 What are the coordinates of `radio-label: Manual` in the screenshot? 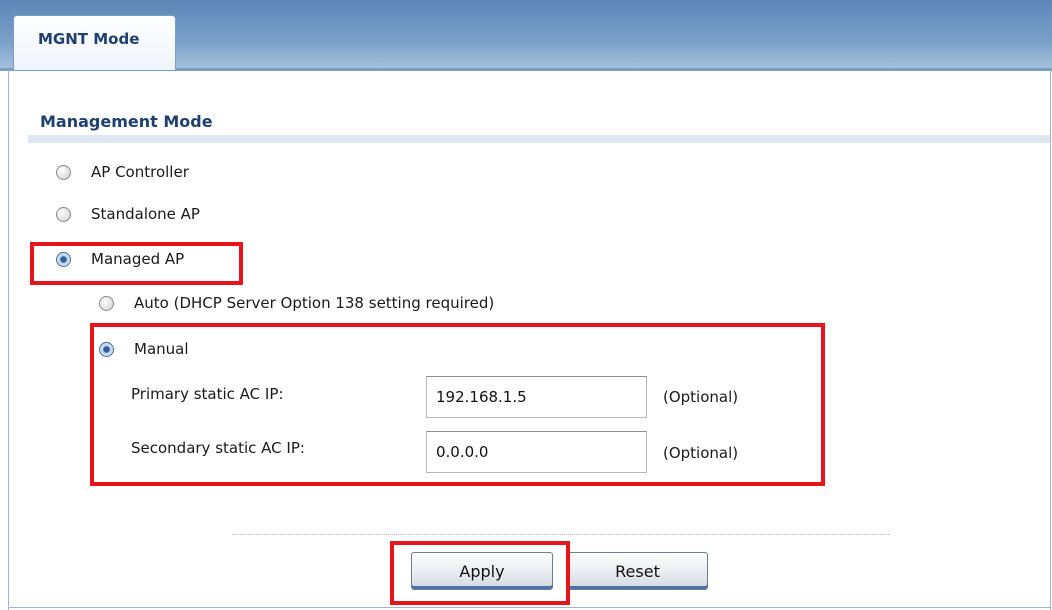 It's located at (161, 349).